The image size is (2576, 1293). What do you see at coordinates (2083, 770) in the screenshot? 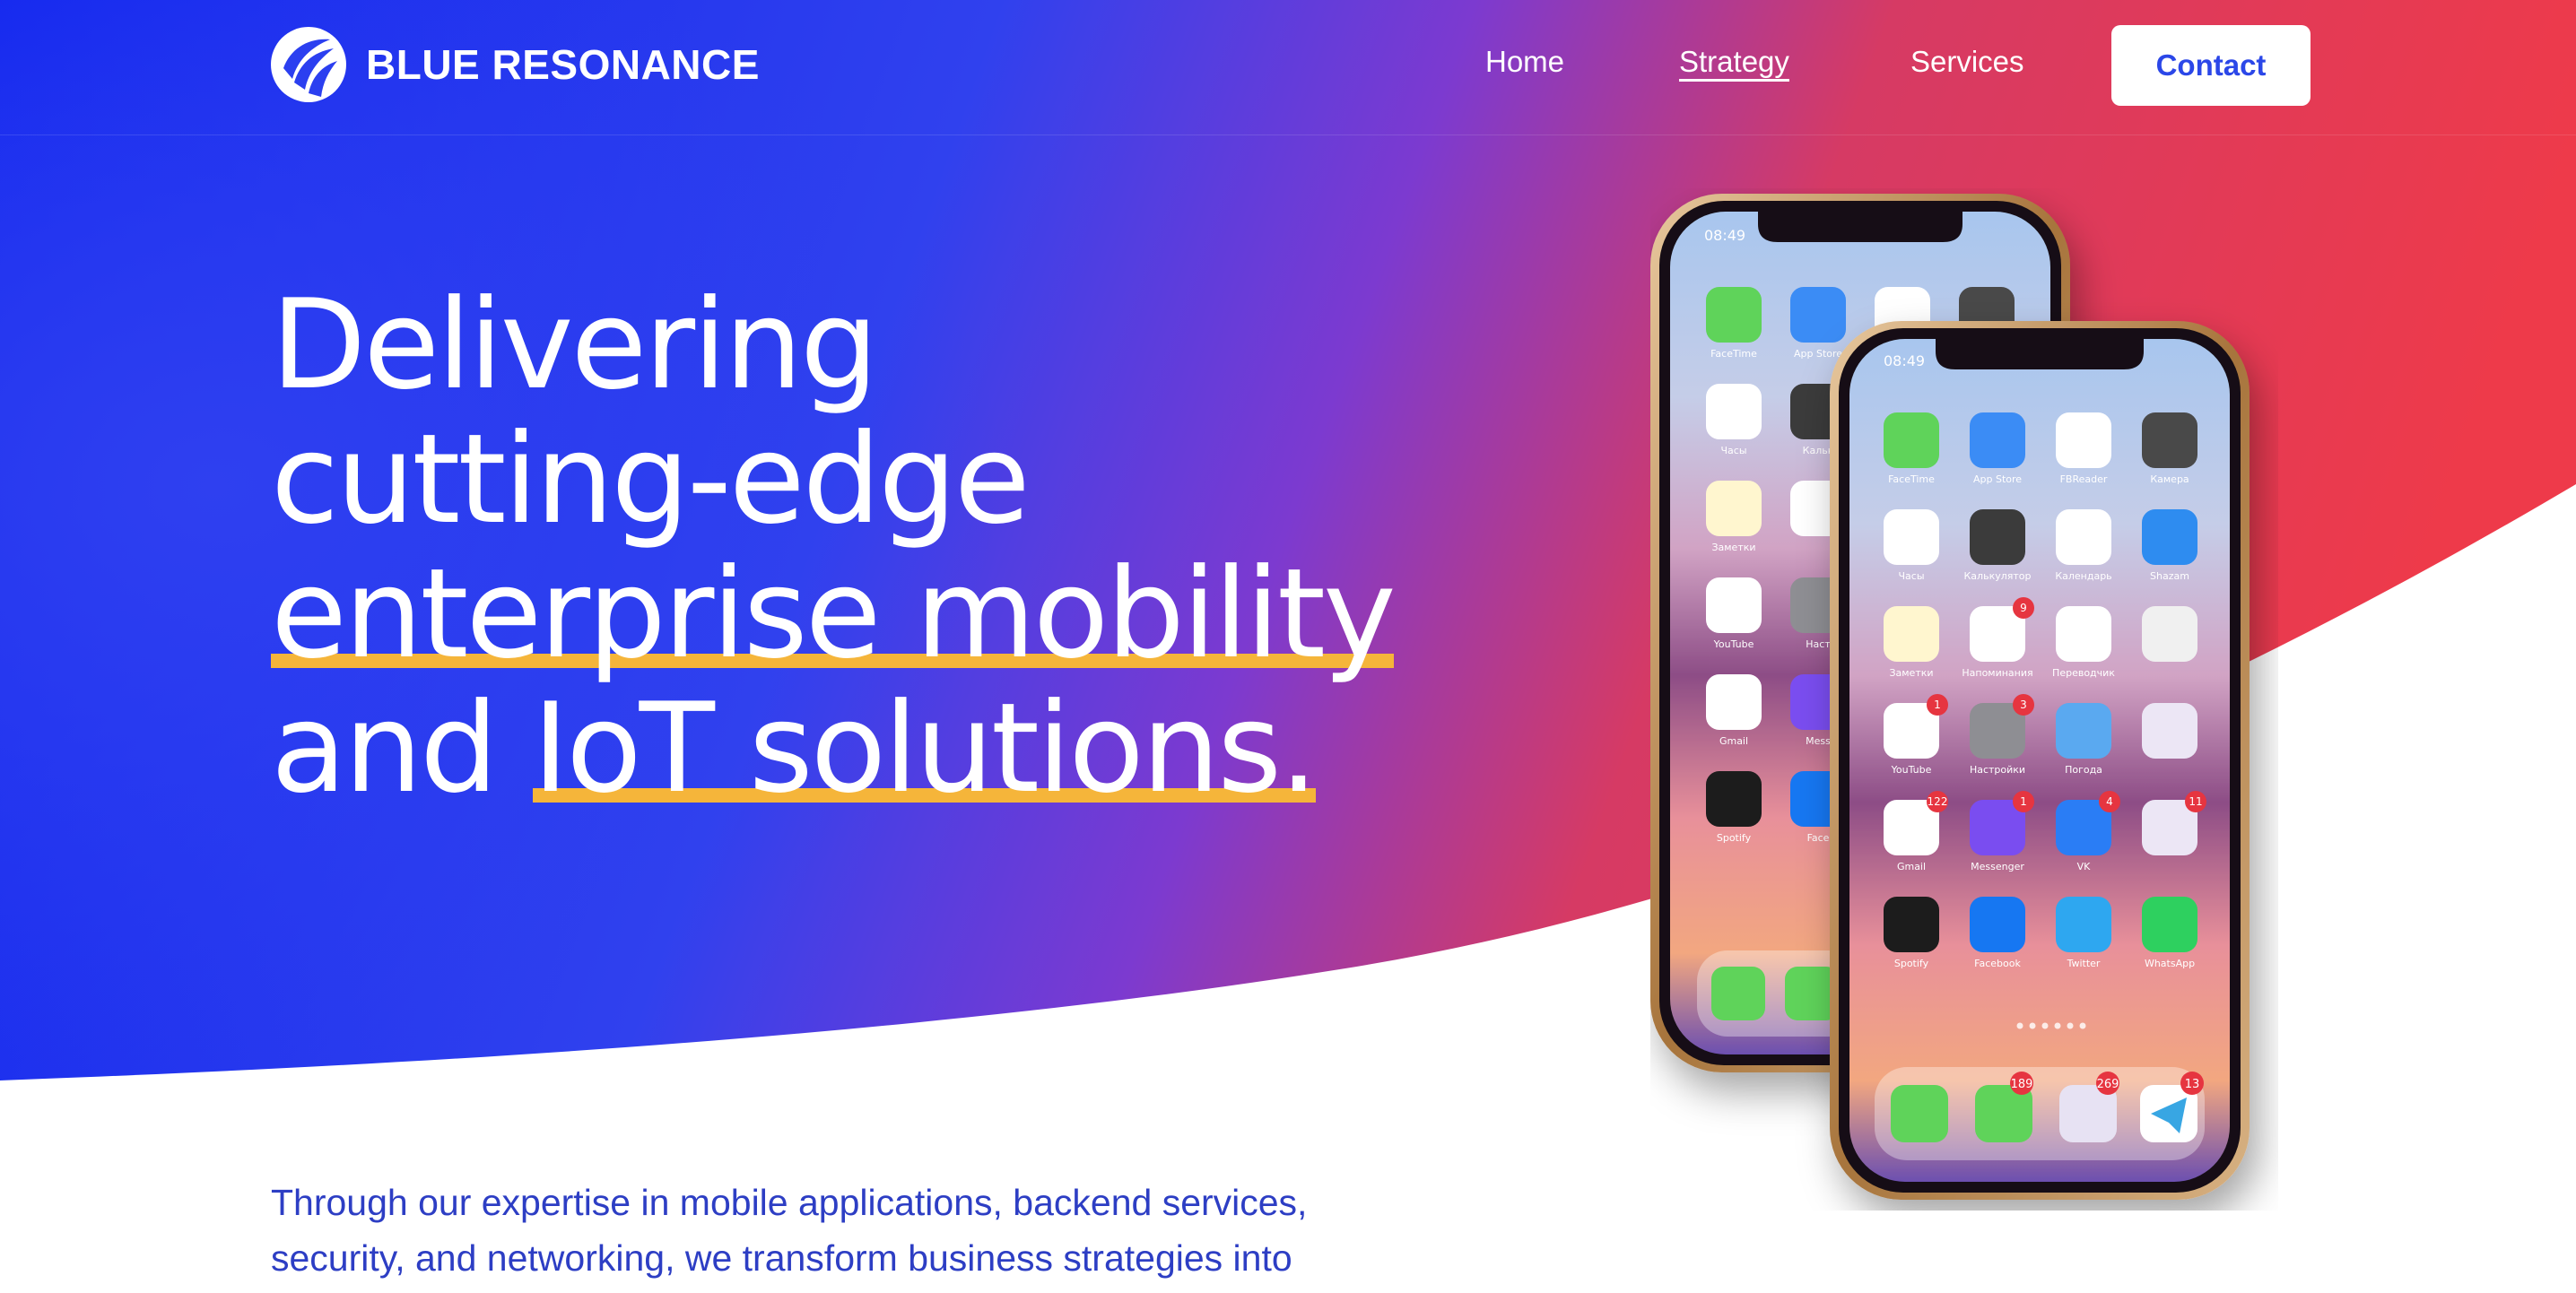
I see `front-app-label: Погода` at bounding box center [2083, 770].